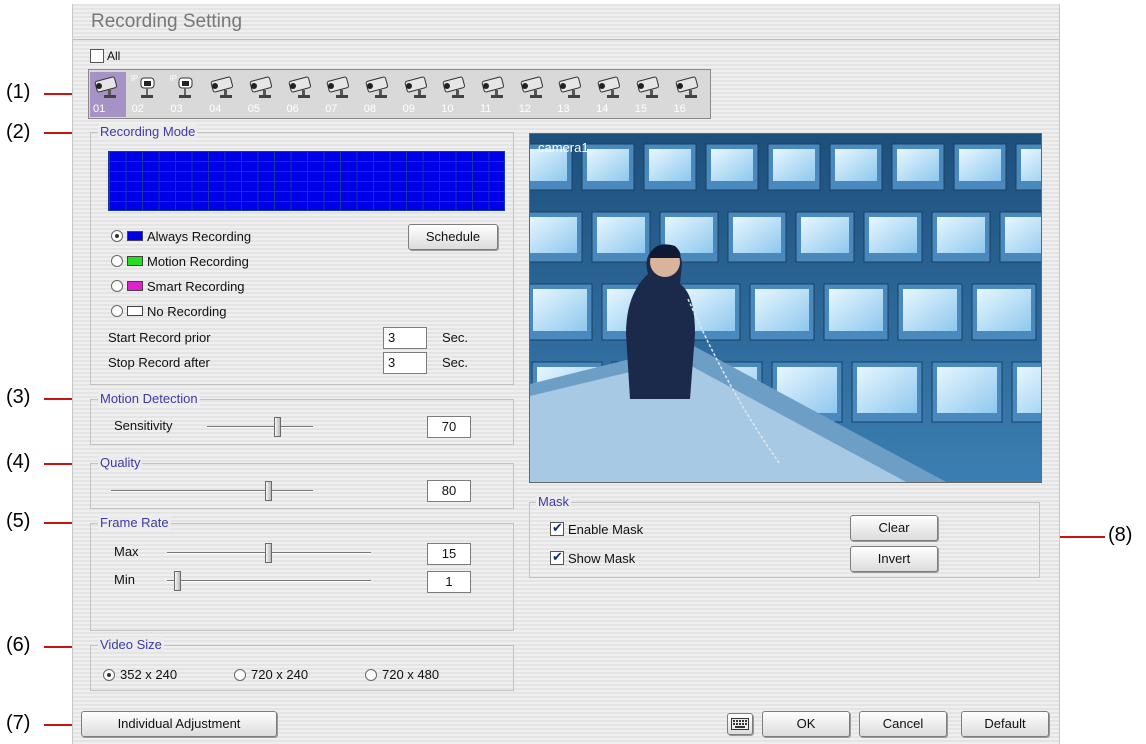  What do you see at coordinates (611, 94) in the screenshot?
I see `camera-button-14: 14` at bounding box center [611, 94].